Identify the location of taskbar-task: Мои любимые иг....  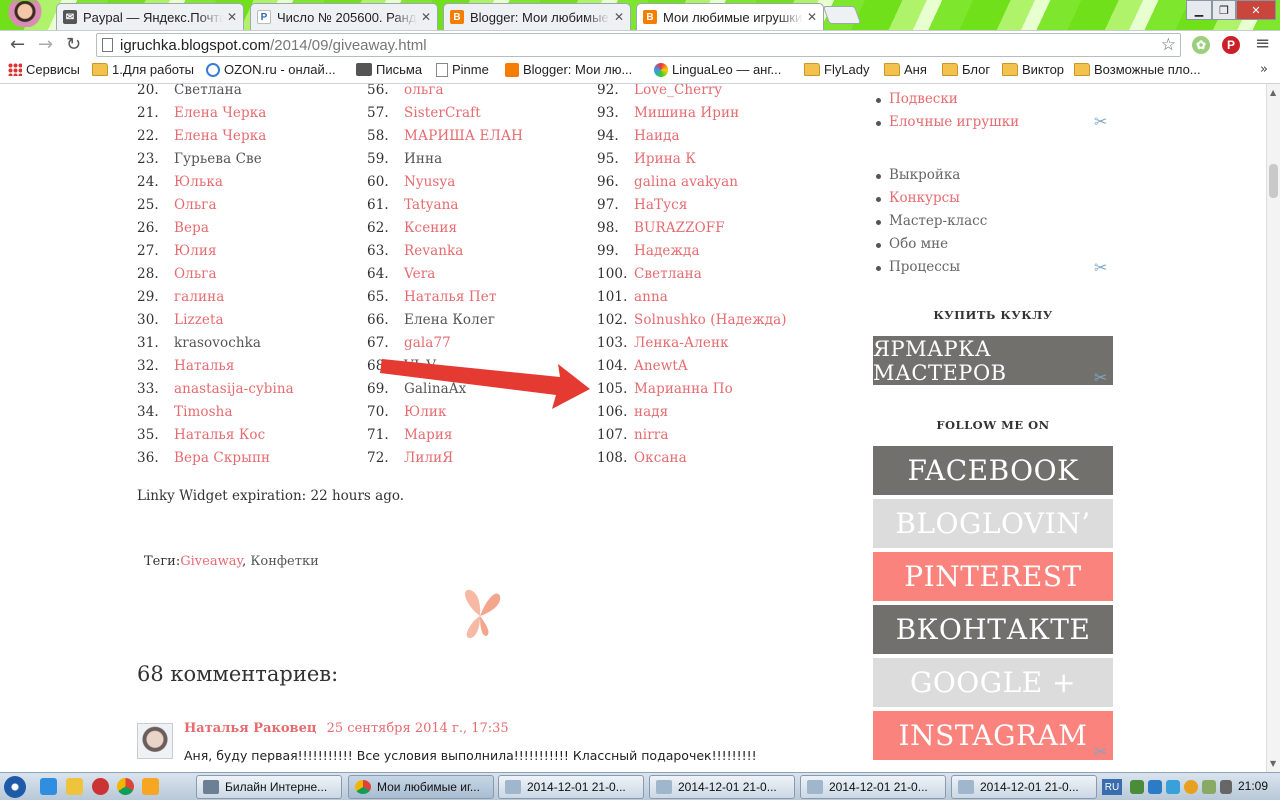
(421, 787).